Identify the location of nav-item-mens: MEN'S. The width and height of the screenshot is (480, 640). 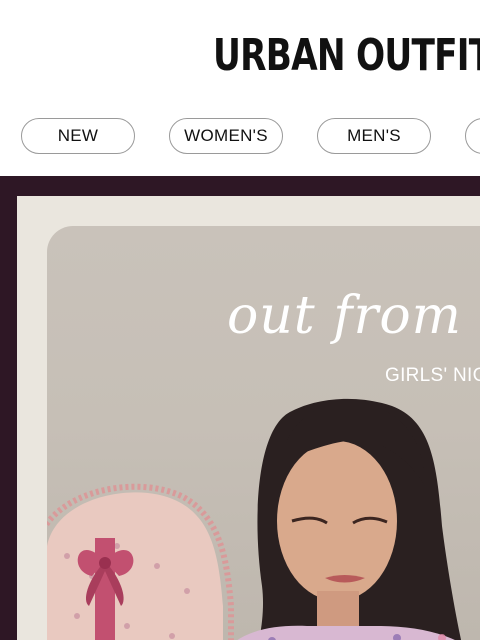
(374, 136).